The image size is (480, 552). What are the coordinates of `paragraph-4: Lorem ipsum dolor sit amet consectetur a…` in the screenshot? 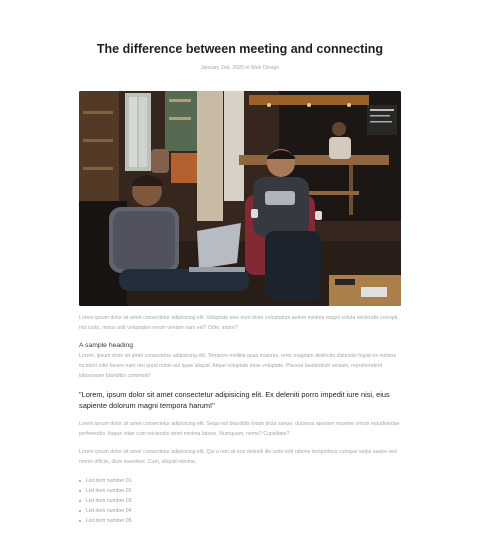 It's located at (238, 457).